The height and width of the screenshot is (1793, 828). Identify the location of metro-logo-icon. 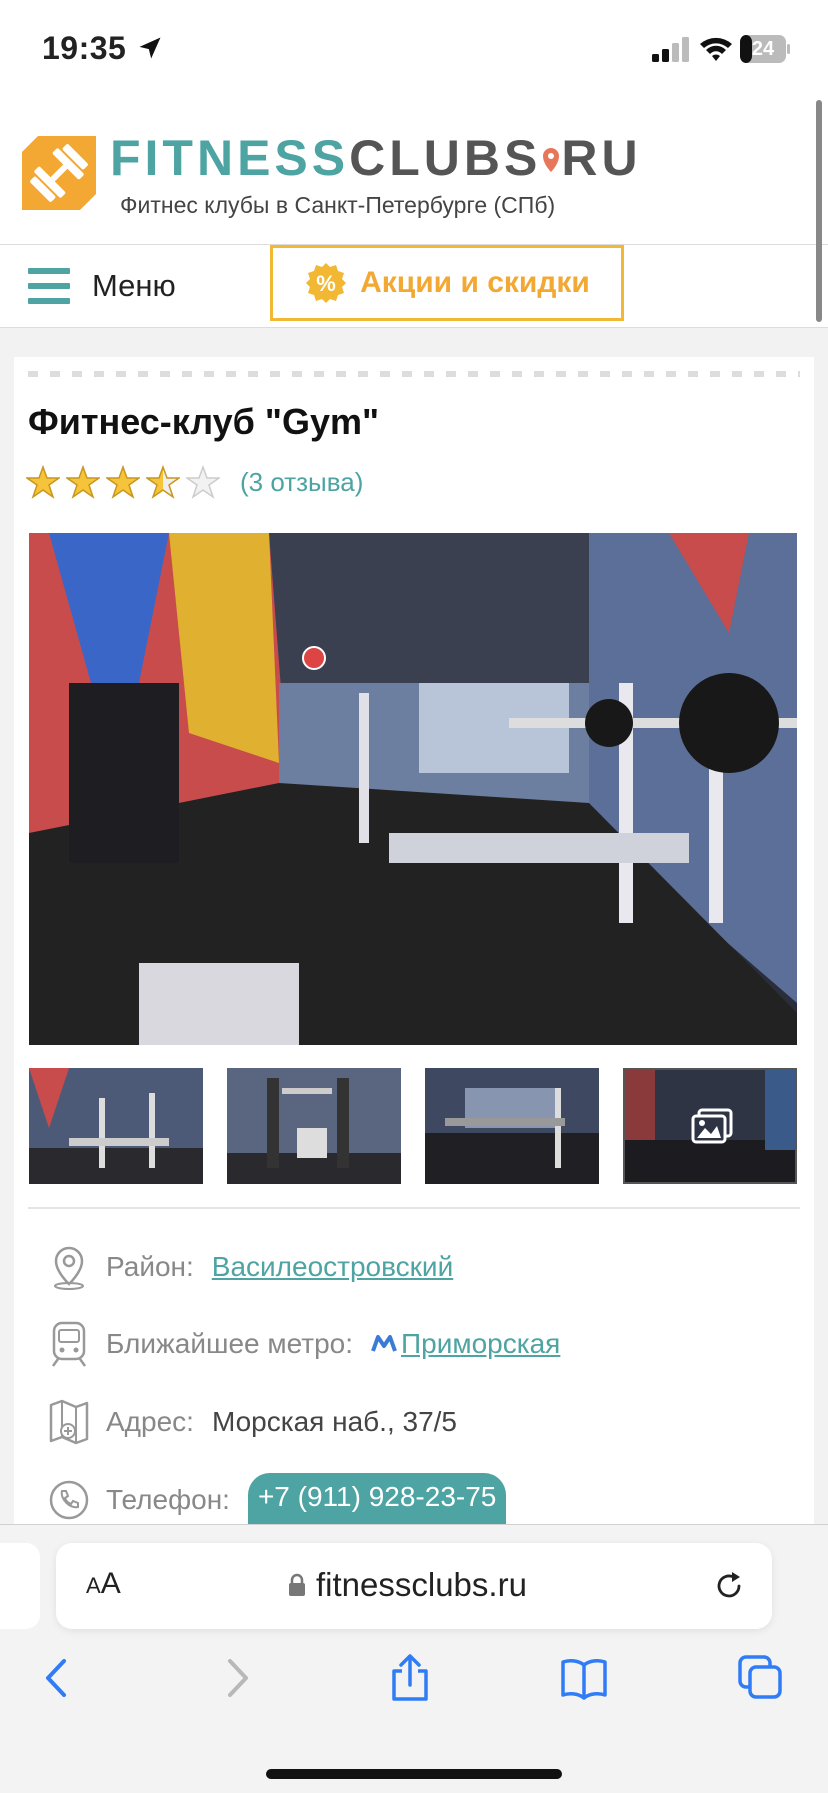
(384, 1343).